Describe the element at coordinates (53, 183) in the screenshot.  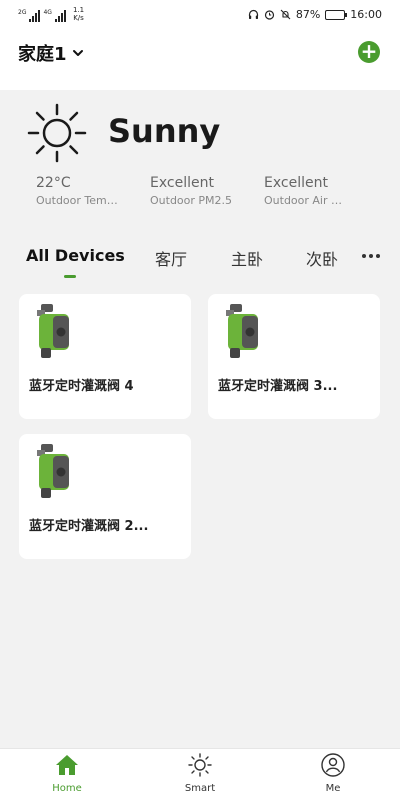
I see `stat-value: 22°C` at that location.